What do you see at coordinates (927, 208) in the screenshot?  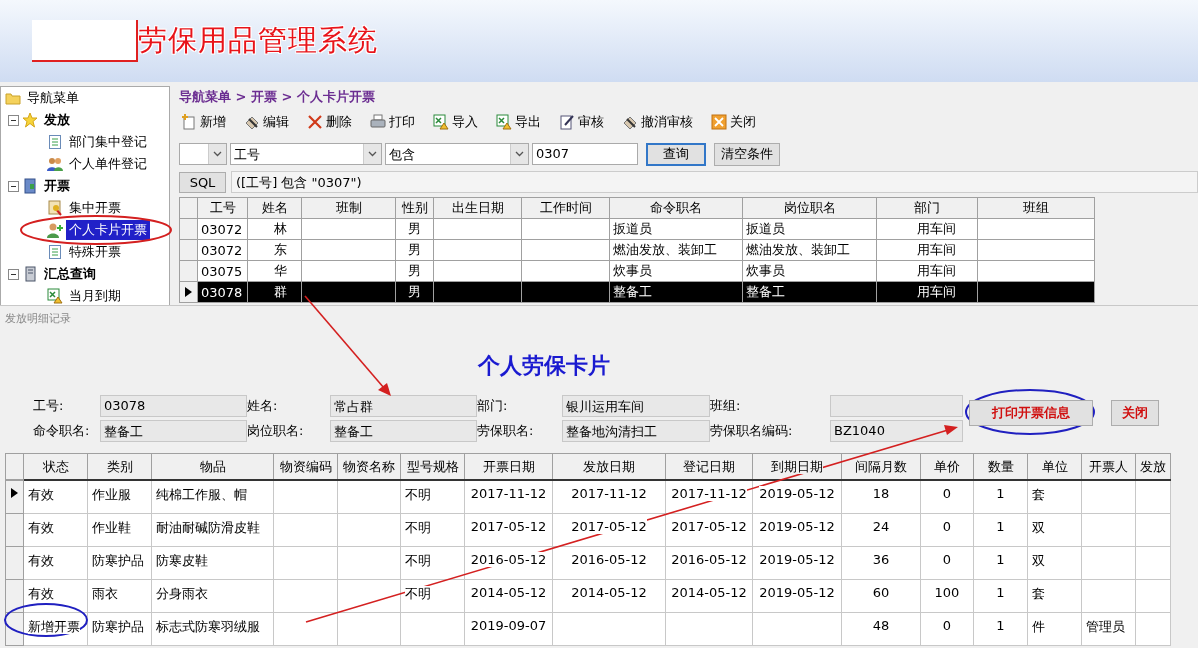 I see `column-header: 部门` at bounding box center [927, 208].